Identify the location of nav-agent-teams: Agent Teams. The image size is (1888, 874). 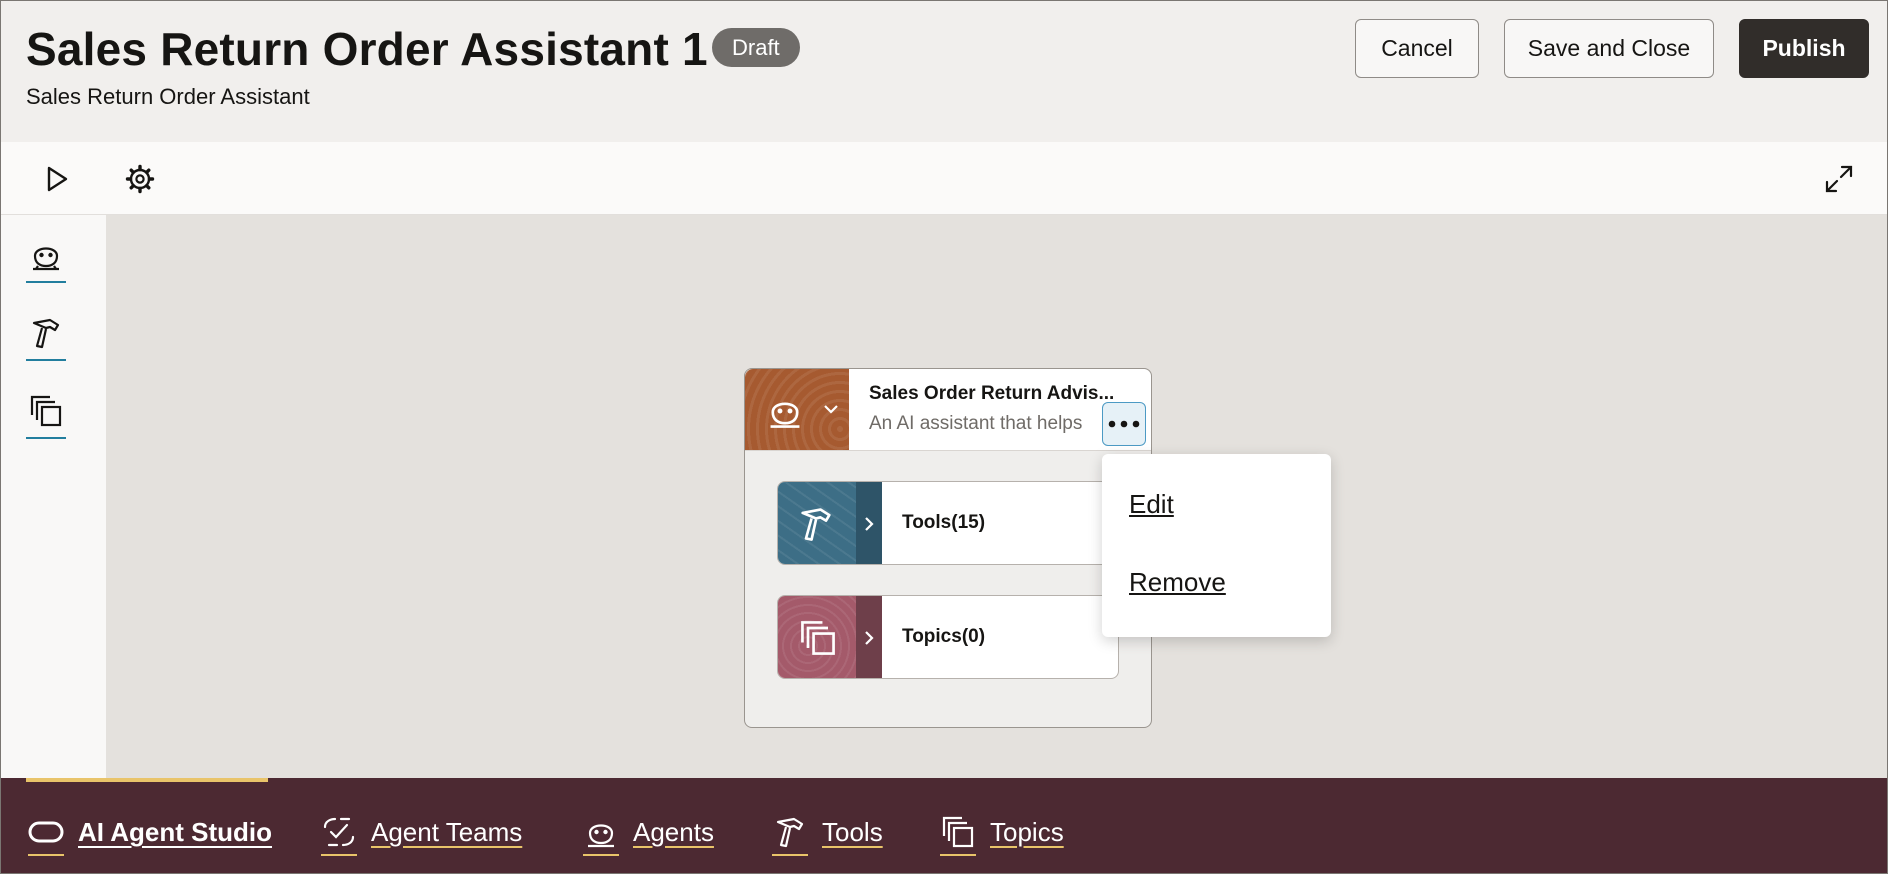
(421, 833).